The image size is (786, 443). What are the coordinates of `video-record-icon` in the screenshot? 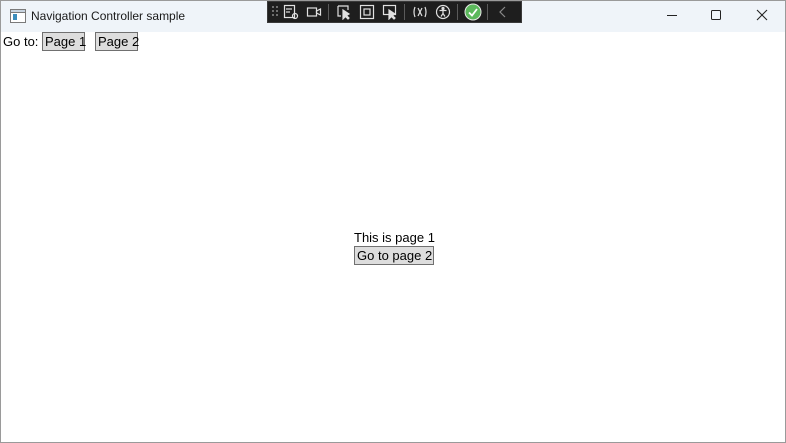 It's located at (314, 12).